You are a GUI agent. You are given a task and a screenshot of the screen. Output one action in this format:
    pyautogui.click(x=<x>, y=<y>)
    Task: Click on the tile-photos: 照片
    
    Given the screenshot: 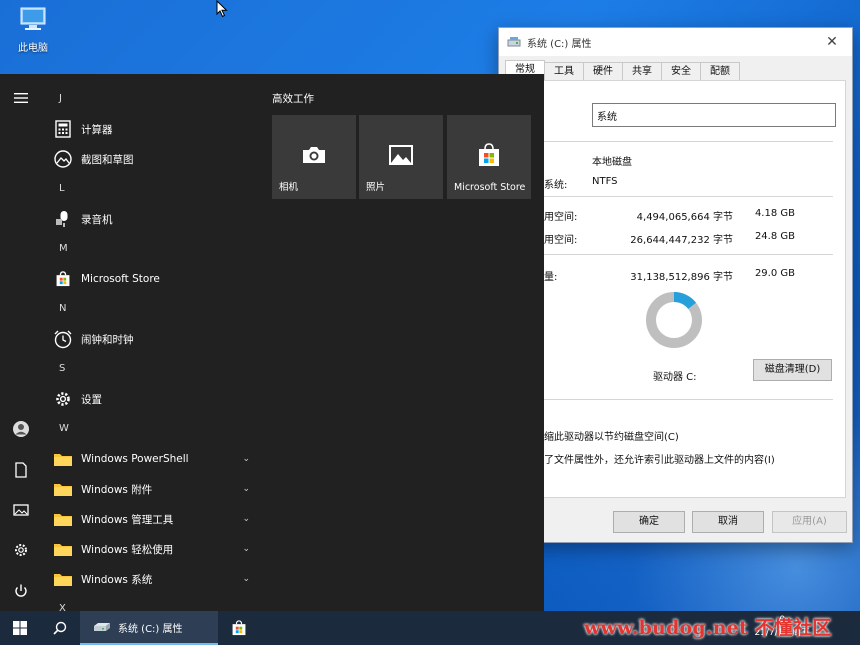 What is the action you would take?
    pyautogui.click(x=401, y=157)
    